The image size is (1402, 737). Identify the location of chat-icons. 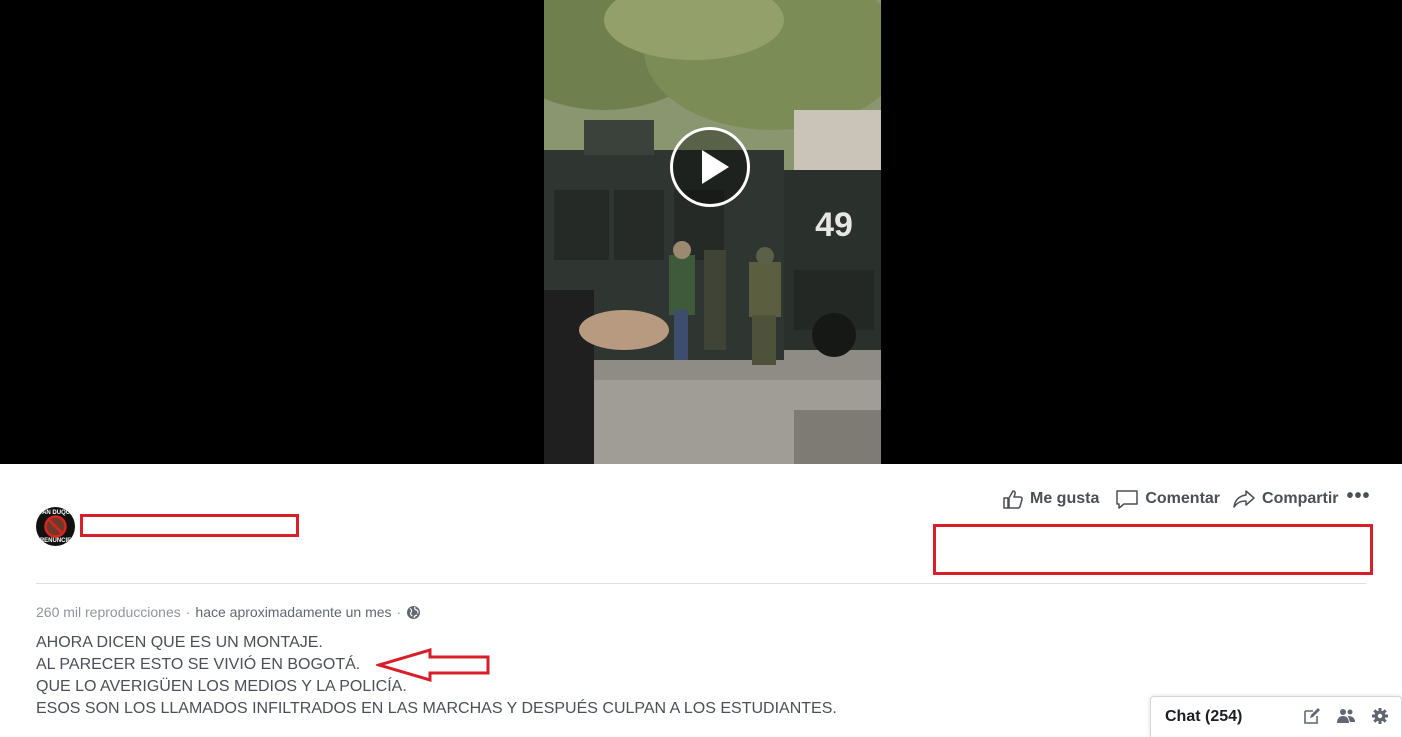
(1338, 716).